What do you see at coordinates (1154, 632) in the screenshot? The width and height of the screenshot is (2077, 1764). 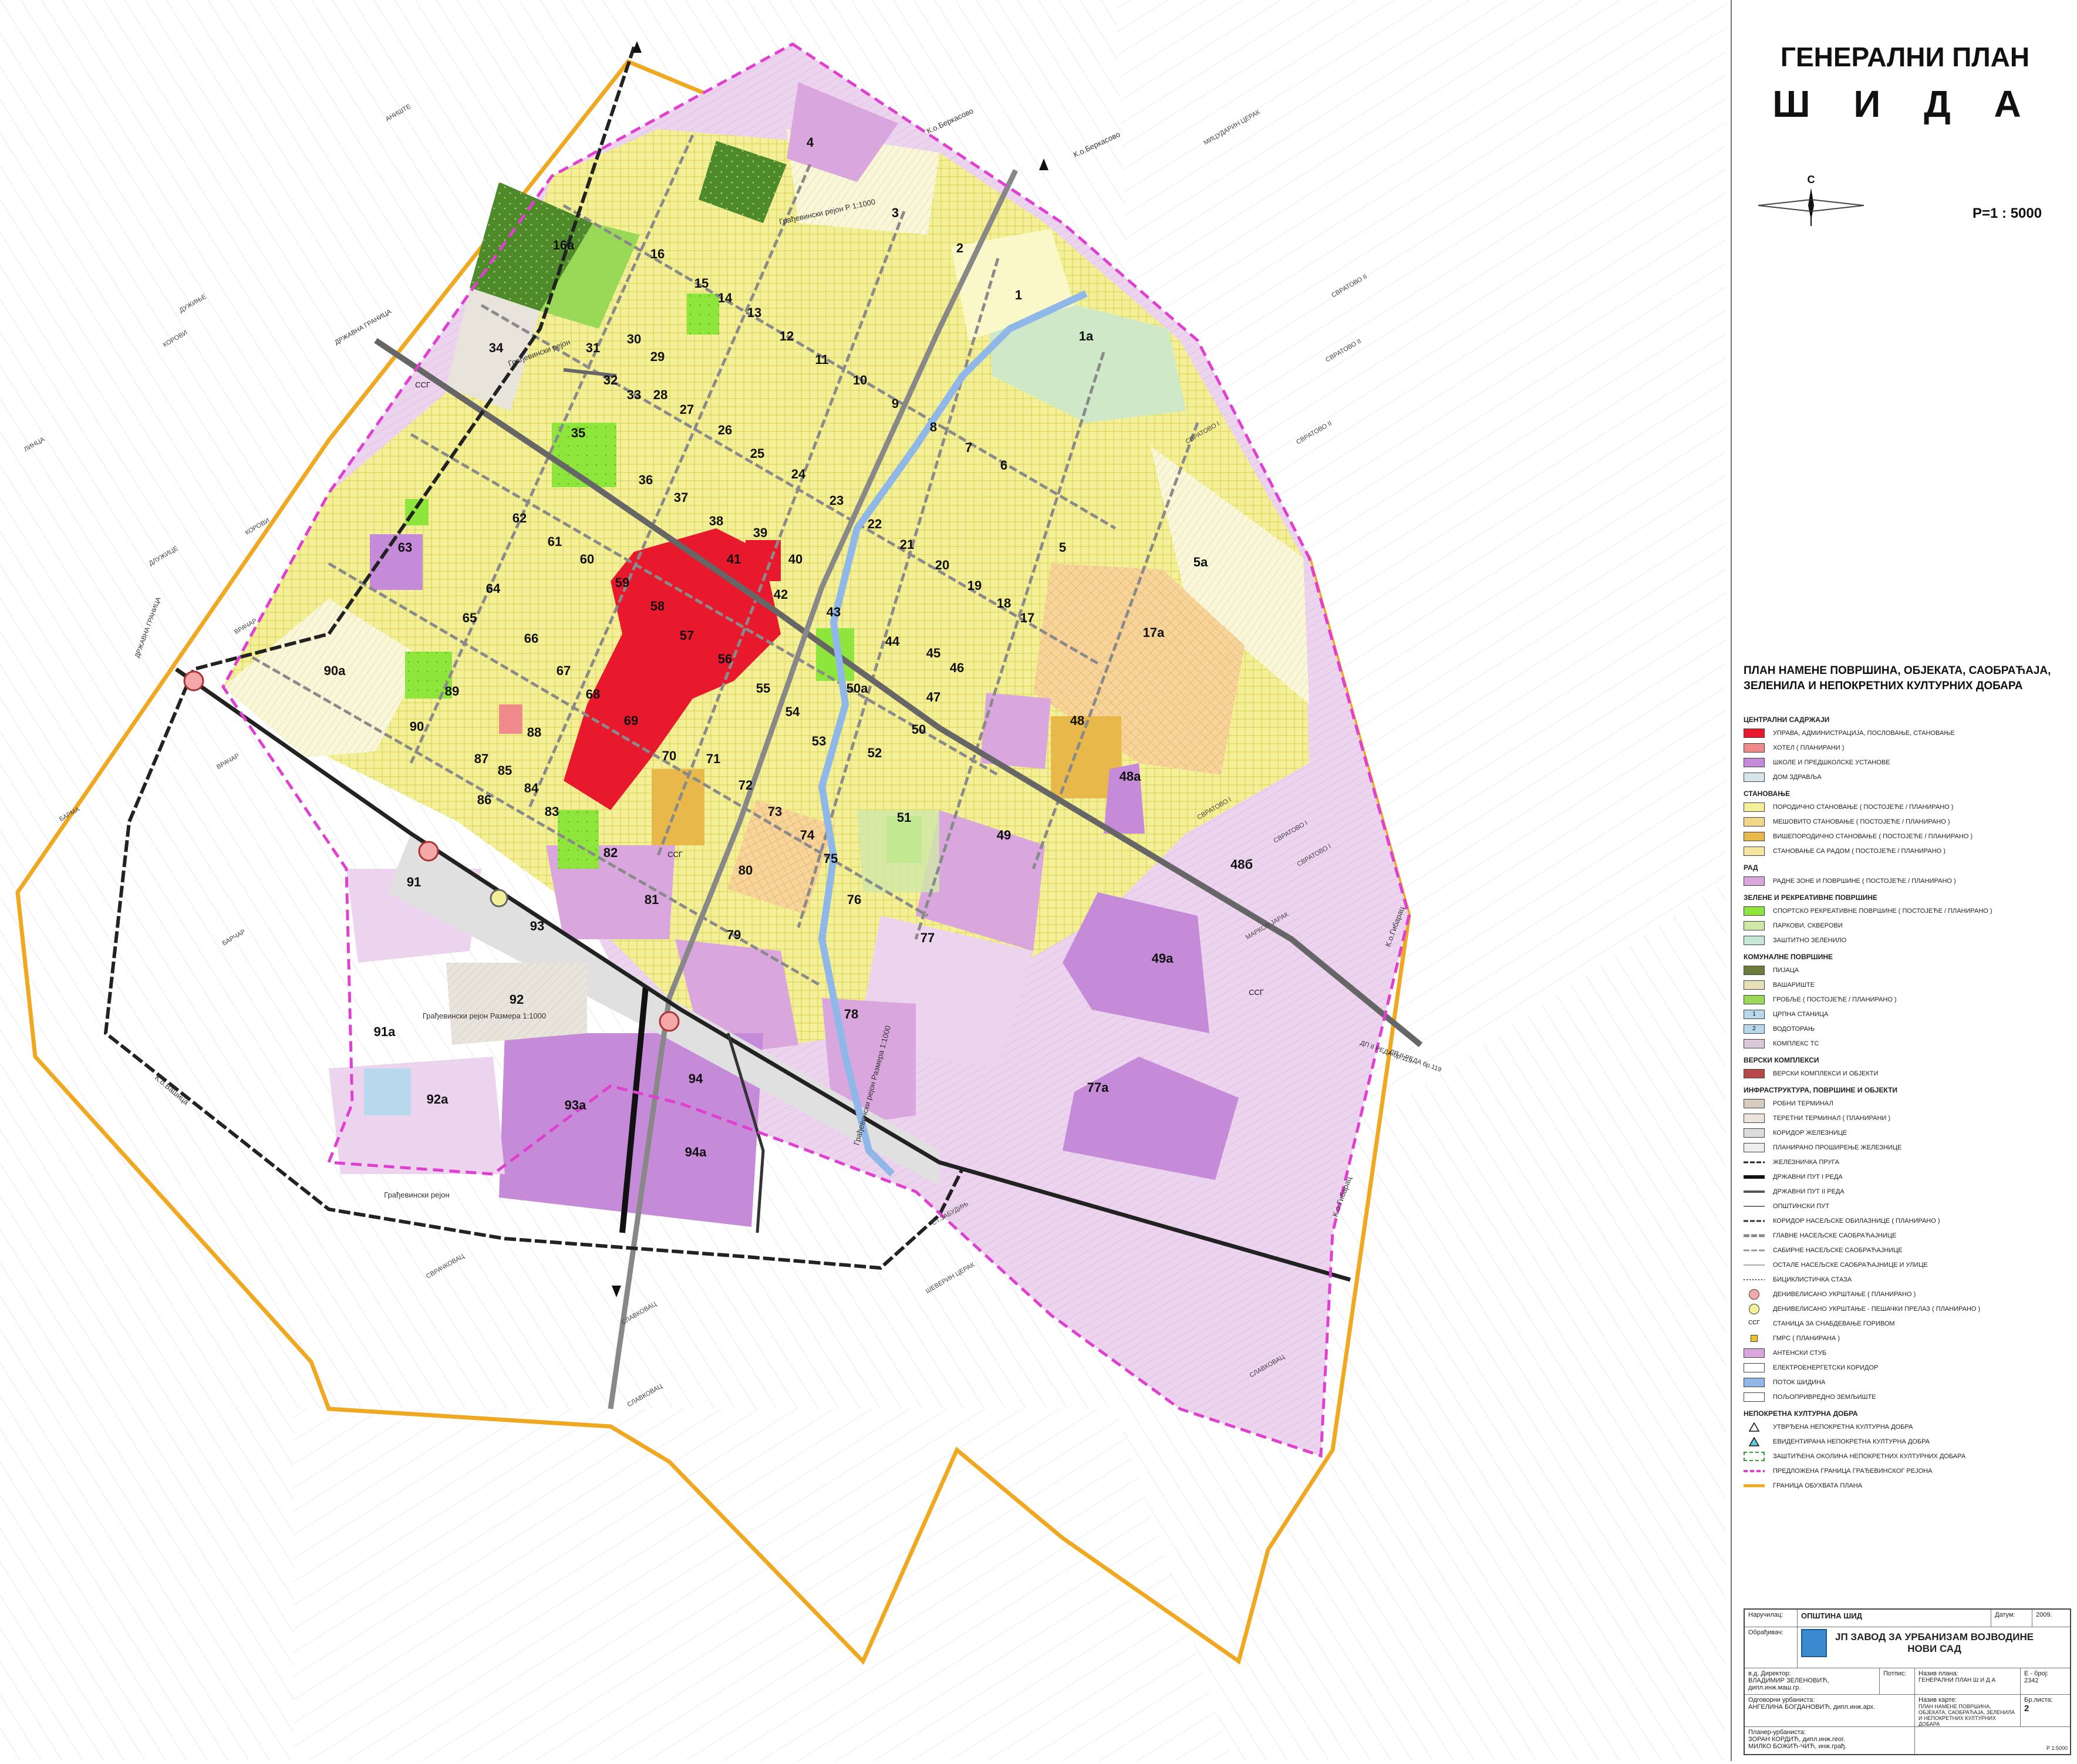 I see `zone-number-label: 17а` at bounding box center [1154, 632].